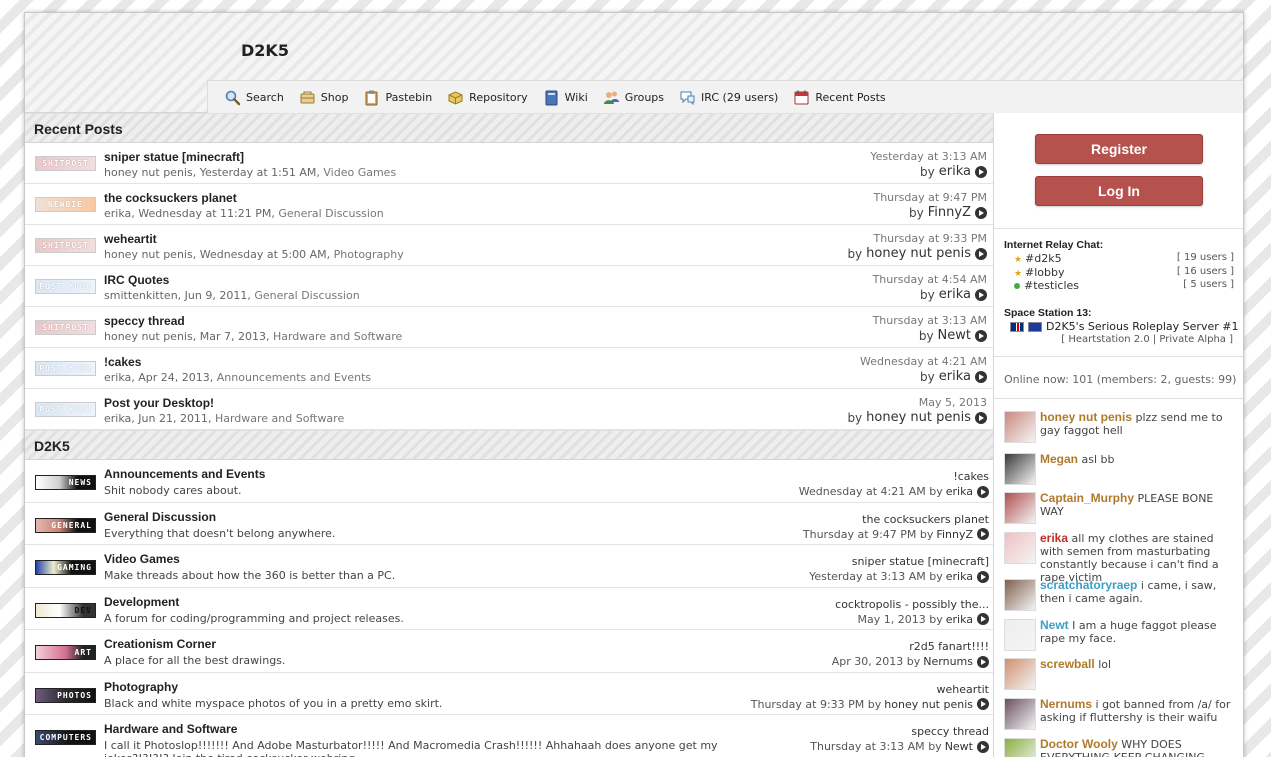 The image size is (1271, 757). What do you see at coordinates (971, 476) in the screenshot?
I see `forum-last-thread-link: !cakes` at bounding box center [971, 476].